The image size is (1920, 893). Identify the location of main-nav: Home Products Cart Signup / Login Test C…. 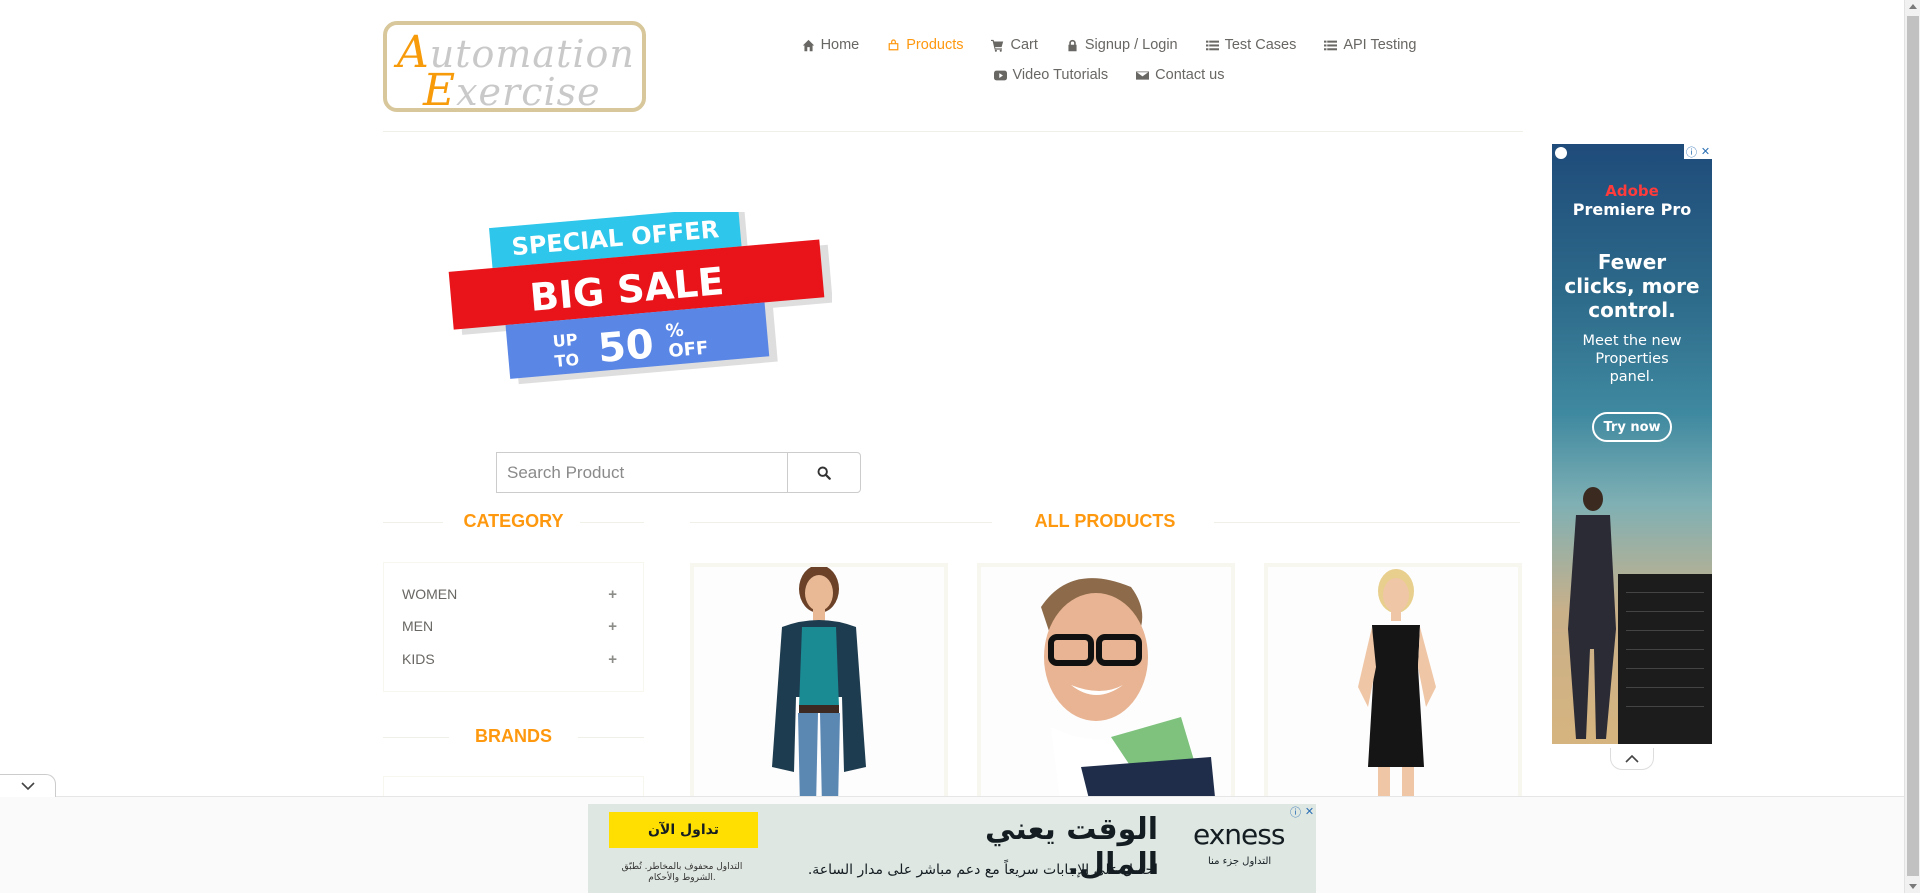
(1109, 60).